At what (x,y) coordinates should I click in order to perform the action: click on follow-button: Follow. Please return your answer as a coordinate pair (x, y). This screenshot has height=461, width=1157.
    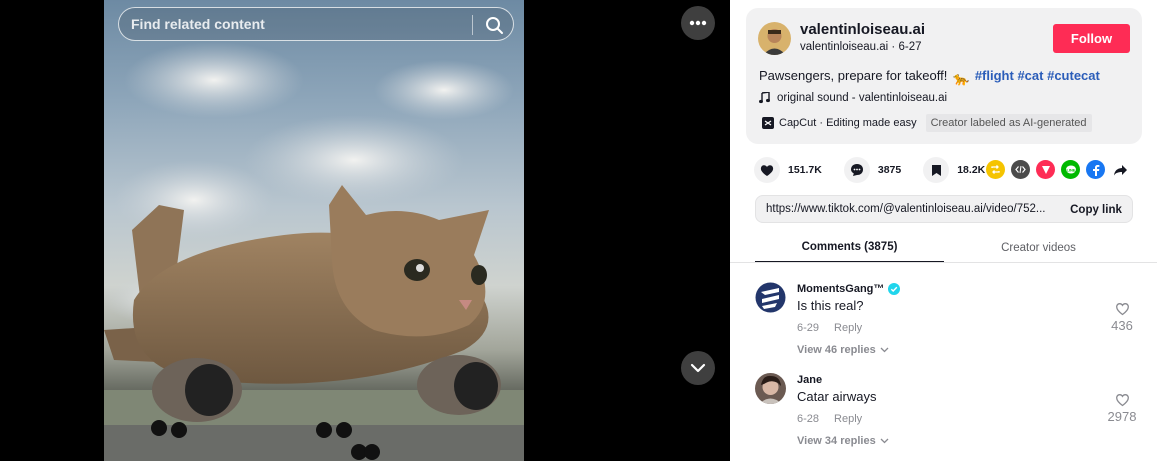
    Looking at the image, I should click on (1091, 38).